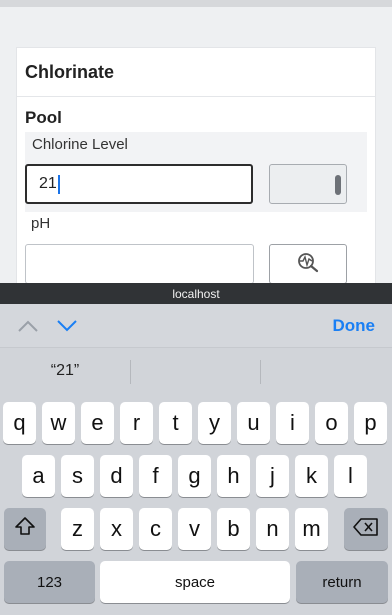 The width and height of the screenshot is (392, 615). What do you see at coordinates (253, 423) in the screenshot?
I see `key-u: u` at bounding box center [253, 423].